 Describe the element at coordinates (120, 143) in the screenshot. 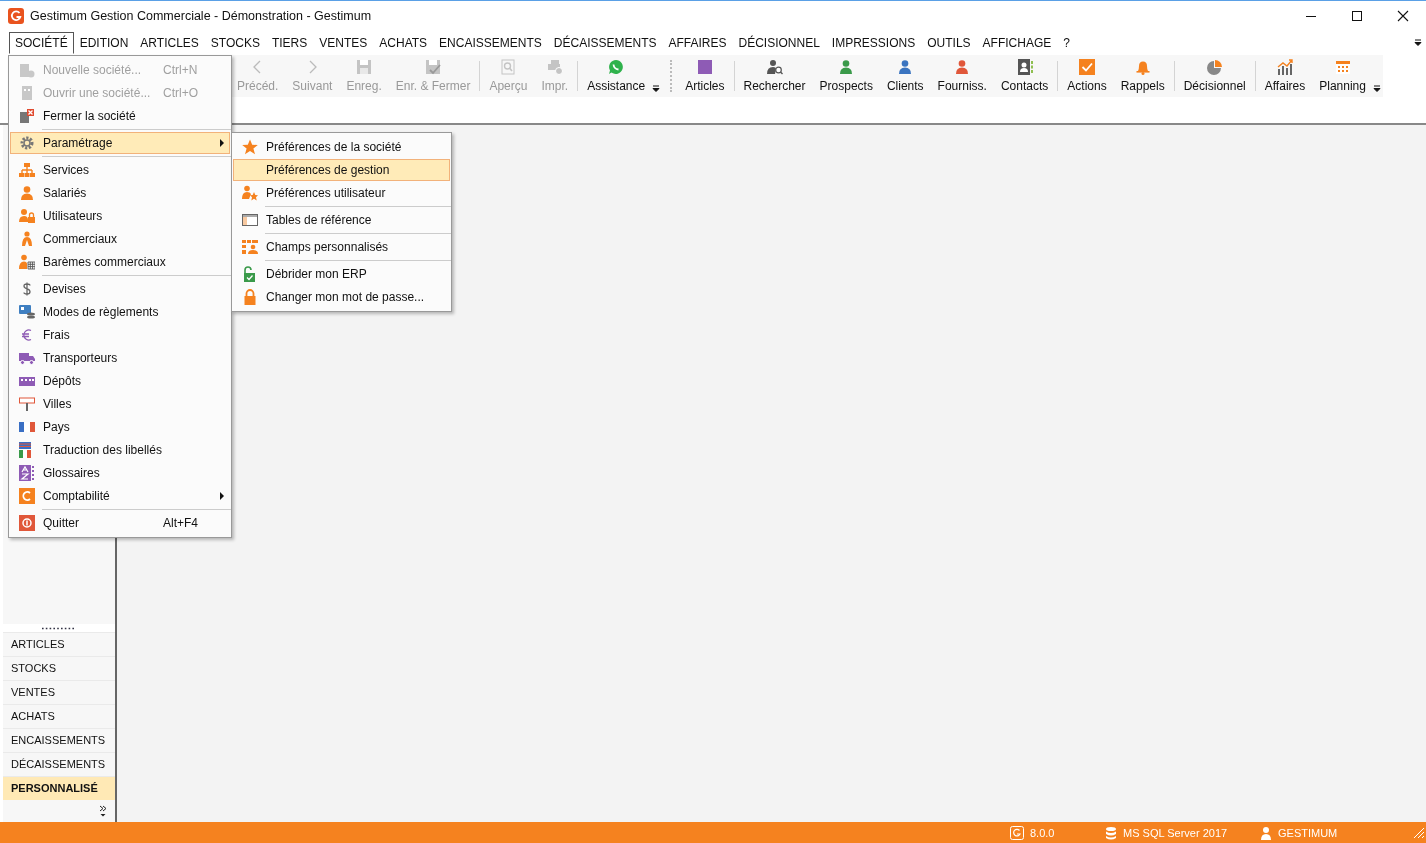

I see `menu-item: Paramétrage` at that location.